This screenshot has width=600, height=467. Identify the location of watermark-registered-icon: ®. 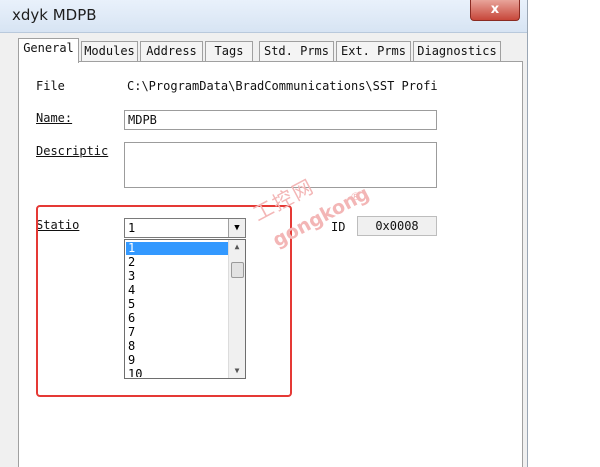
(355, 196).